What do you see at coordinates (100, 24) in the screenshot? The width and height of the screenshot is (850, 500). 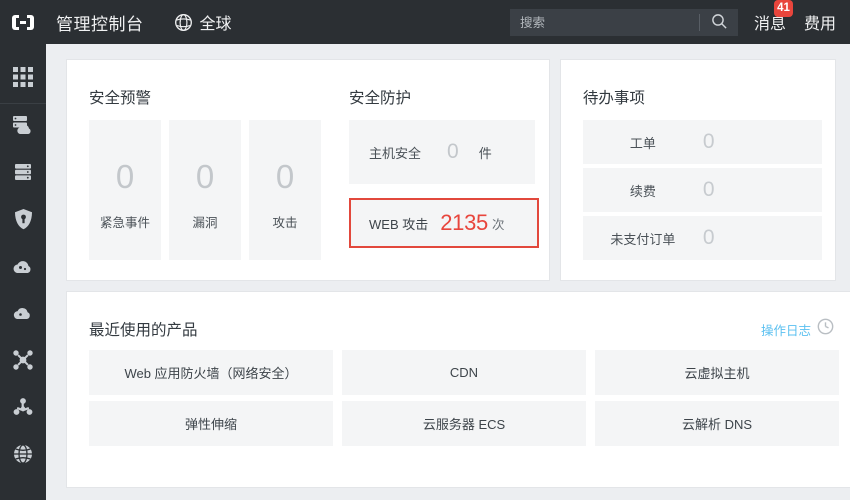 I see `console-title: 管理控制台` at bounding box center [100, 24].